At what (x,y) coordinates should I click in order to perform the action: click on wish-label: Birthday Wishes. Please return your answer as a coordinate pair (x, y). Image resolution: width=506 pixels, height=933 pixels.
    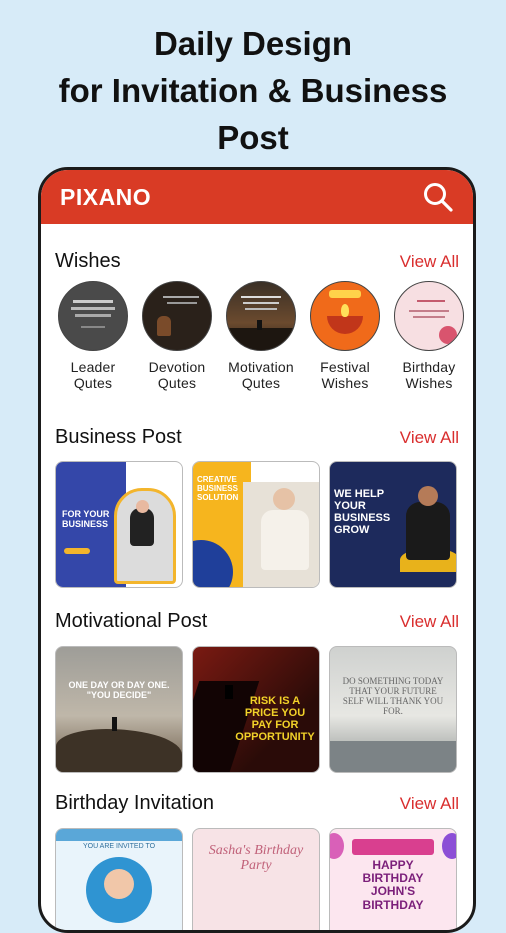
    Looking at the image, I should click on (429, 375).